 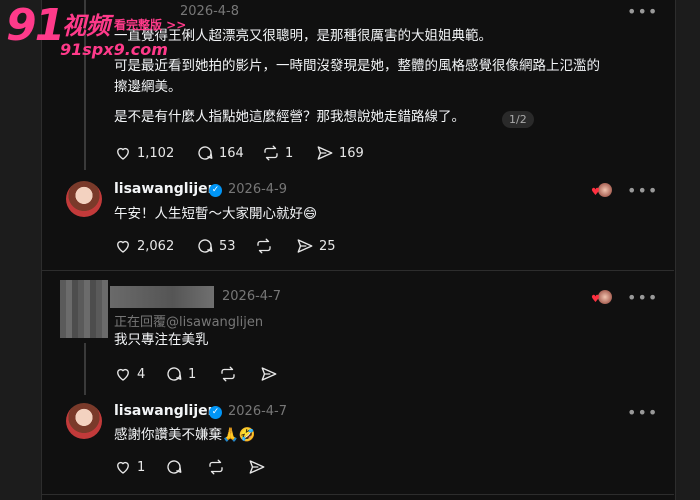 What do you see at coordinates (227, 246) in the screenshot?
I see `comment-count: 53` at bounding box center [227, 246].